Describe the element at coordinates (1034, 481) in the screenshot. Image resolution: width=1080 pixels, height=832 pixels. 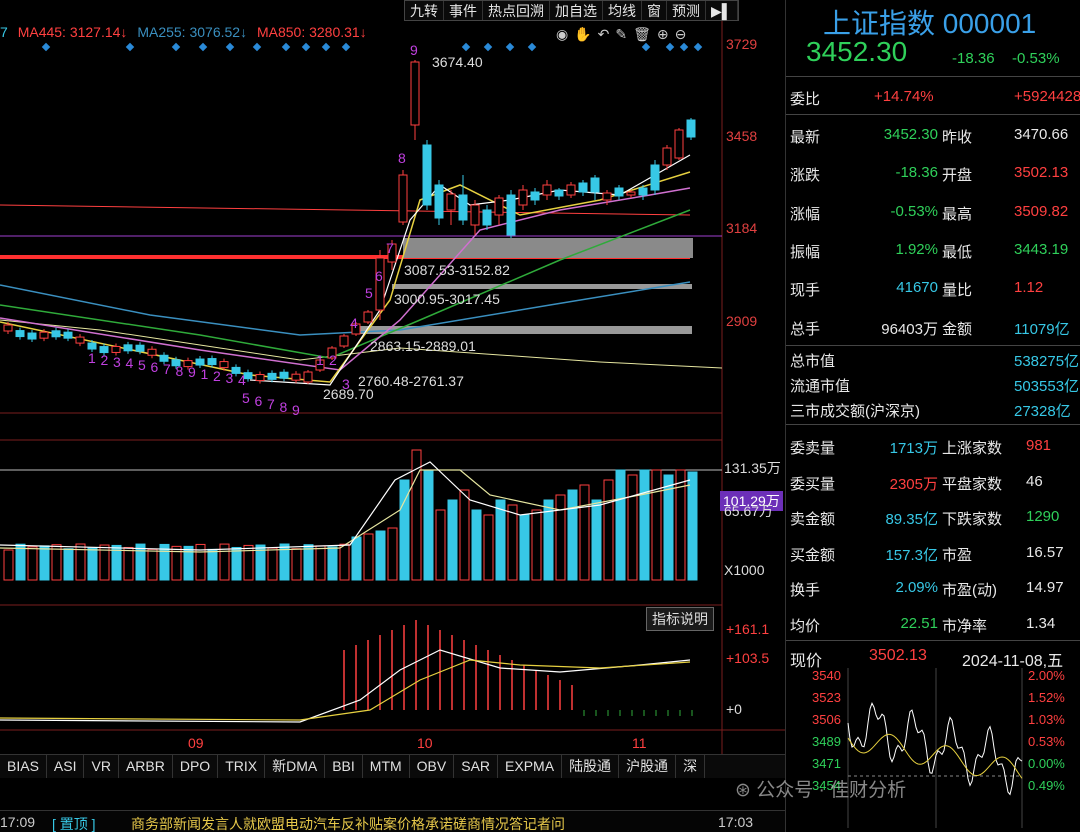
I see `stat-value: 46` at that location.